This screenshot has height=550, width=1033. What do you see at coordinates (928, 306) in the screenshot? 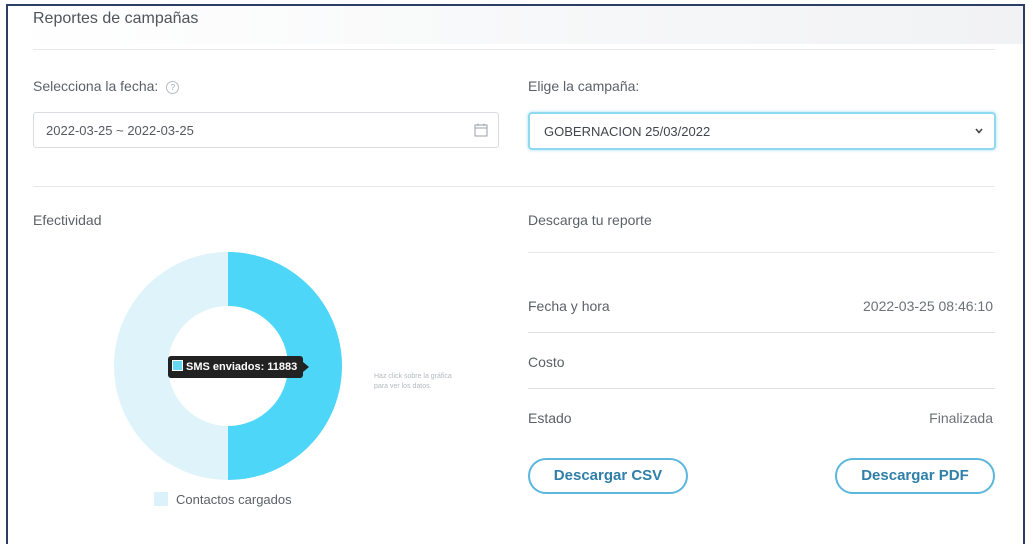
I see `row-datetime-value: 2022-03-25 08:46:10` at bounding box center [928, 306].